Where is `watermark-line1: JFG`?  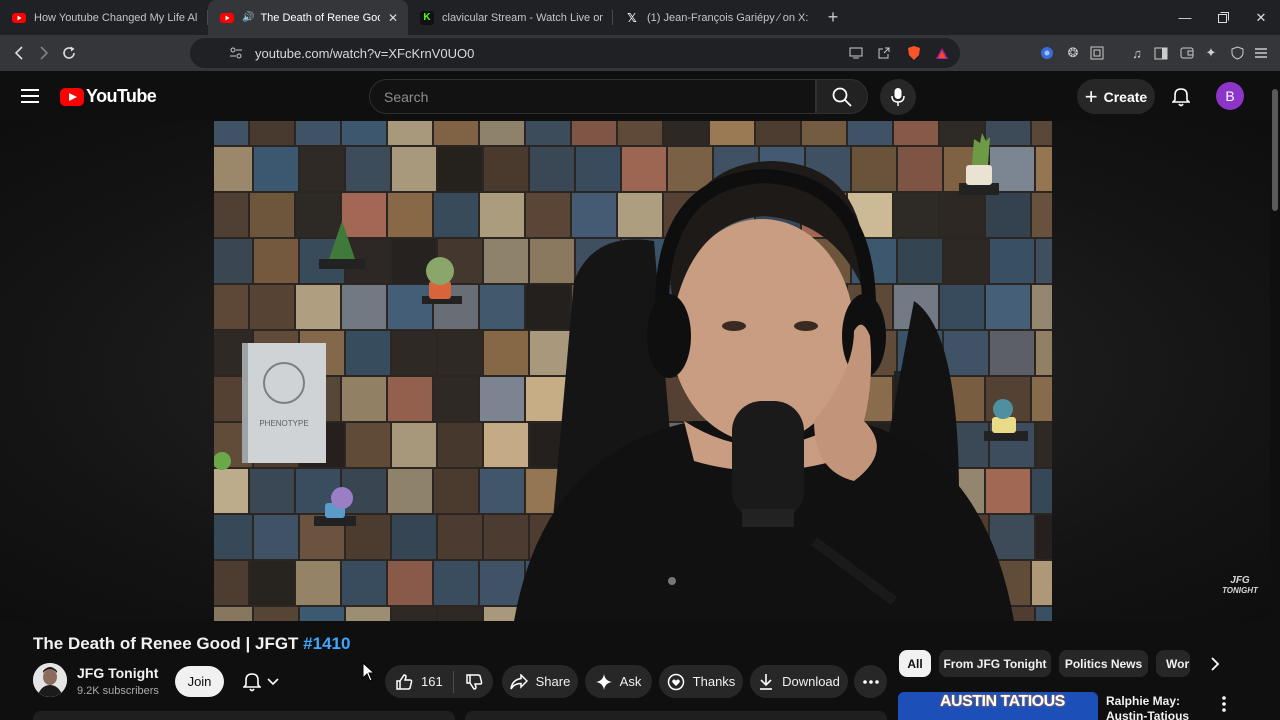
watermark-line1: JFG is located at coordinates (1240, 580).